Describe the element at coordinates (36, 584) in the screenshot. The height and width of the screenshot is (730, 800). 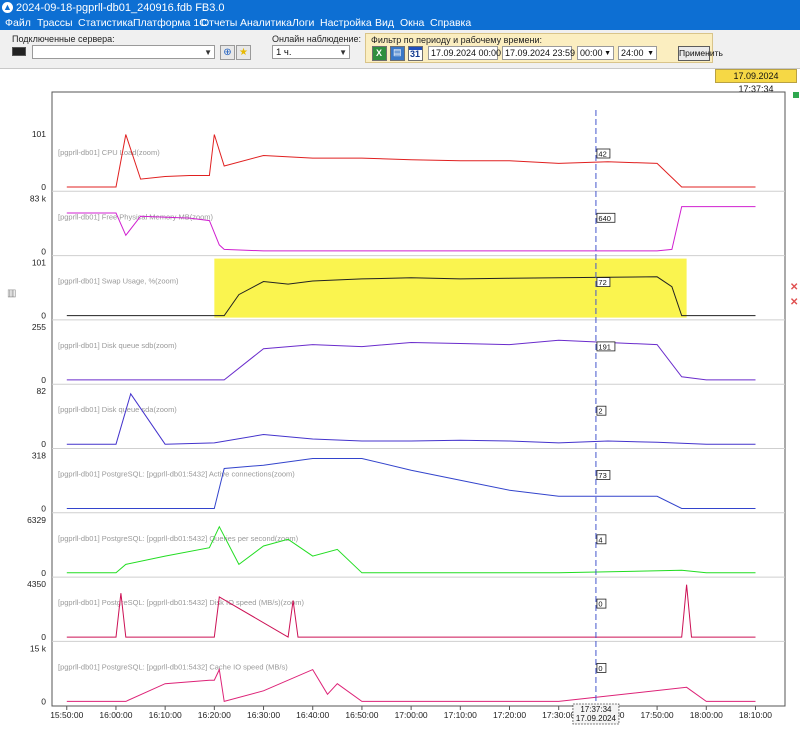
I see `y-max-label: 4350` at that location.